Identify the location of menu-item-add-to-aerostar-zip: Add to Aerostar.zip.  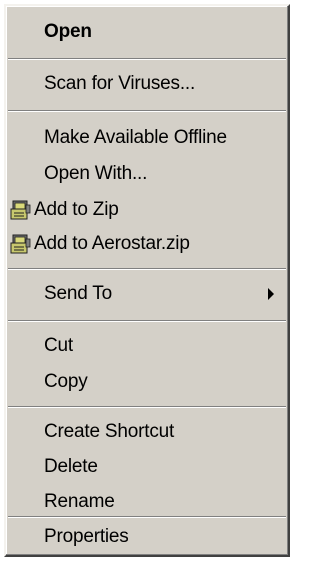
(147, 244).